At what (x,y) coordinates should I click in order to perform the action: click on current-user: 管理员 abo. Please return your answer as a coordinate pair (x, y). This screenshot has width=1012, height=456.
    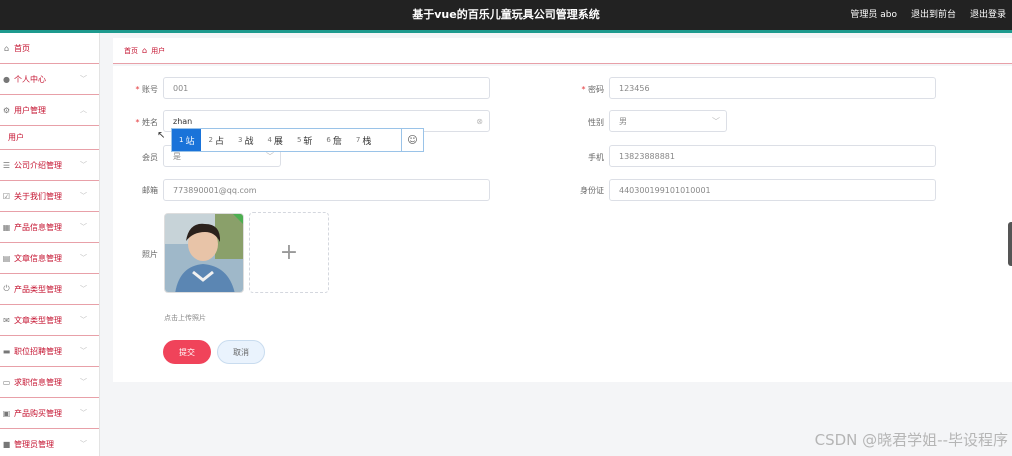
    Looking at the image, I should click on (873, 15).